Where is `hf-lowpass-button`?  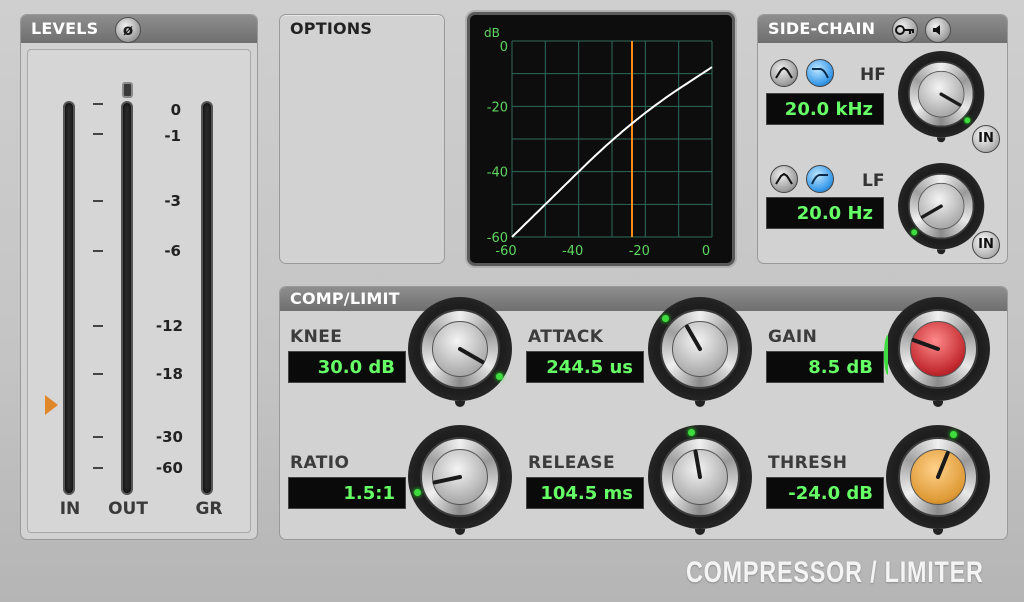 hf-lowpass-button is located at coordinates (820, 73).